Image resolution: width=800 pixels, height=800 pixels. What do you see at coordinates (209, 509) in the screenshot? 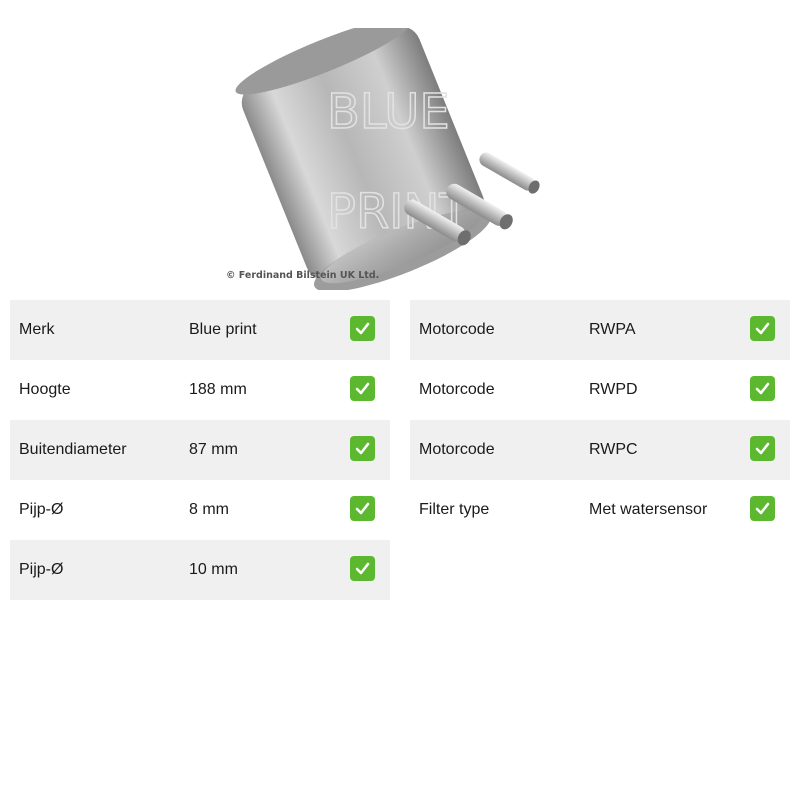
I see `spec-value: 8 mm` at bounding box center [209, 509].